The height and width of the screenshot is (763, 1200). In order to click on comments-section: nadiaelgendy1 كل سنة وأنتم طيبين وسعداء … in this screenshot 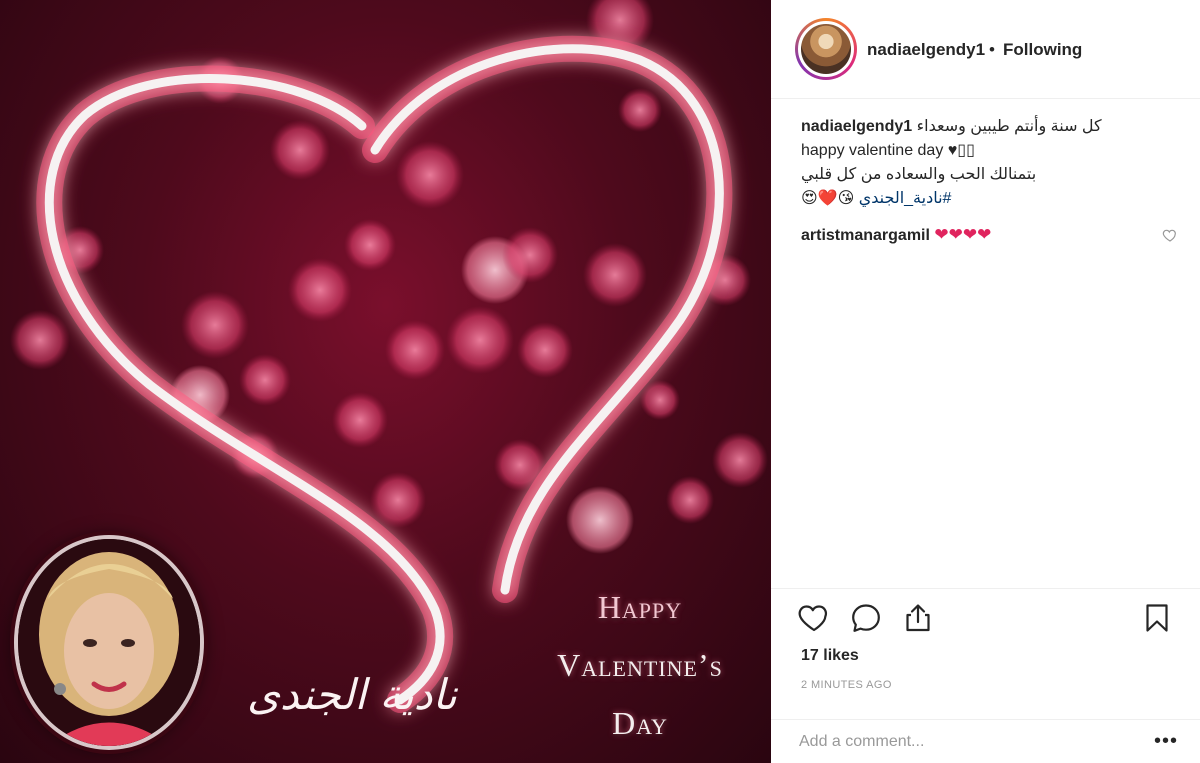, I will do `click(988, 181)`.